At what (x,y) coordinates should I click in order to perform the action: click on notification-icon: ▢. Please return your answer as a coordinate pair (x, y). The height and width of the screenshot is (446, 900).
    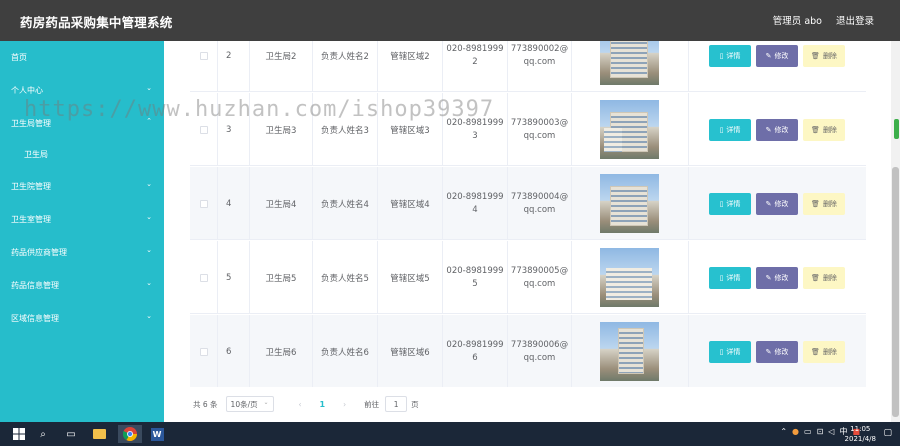
    Looking at the image, I should click on (887, 433).